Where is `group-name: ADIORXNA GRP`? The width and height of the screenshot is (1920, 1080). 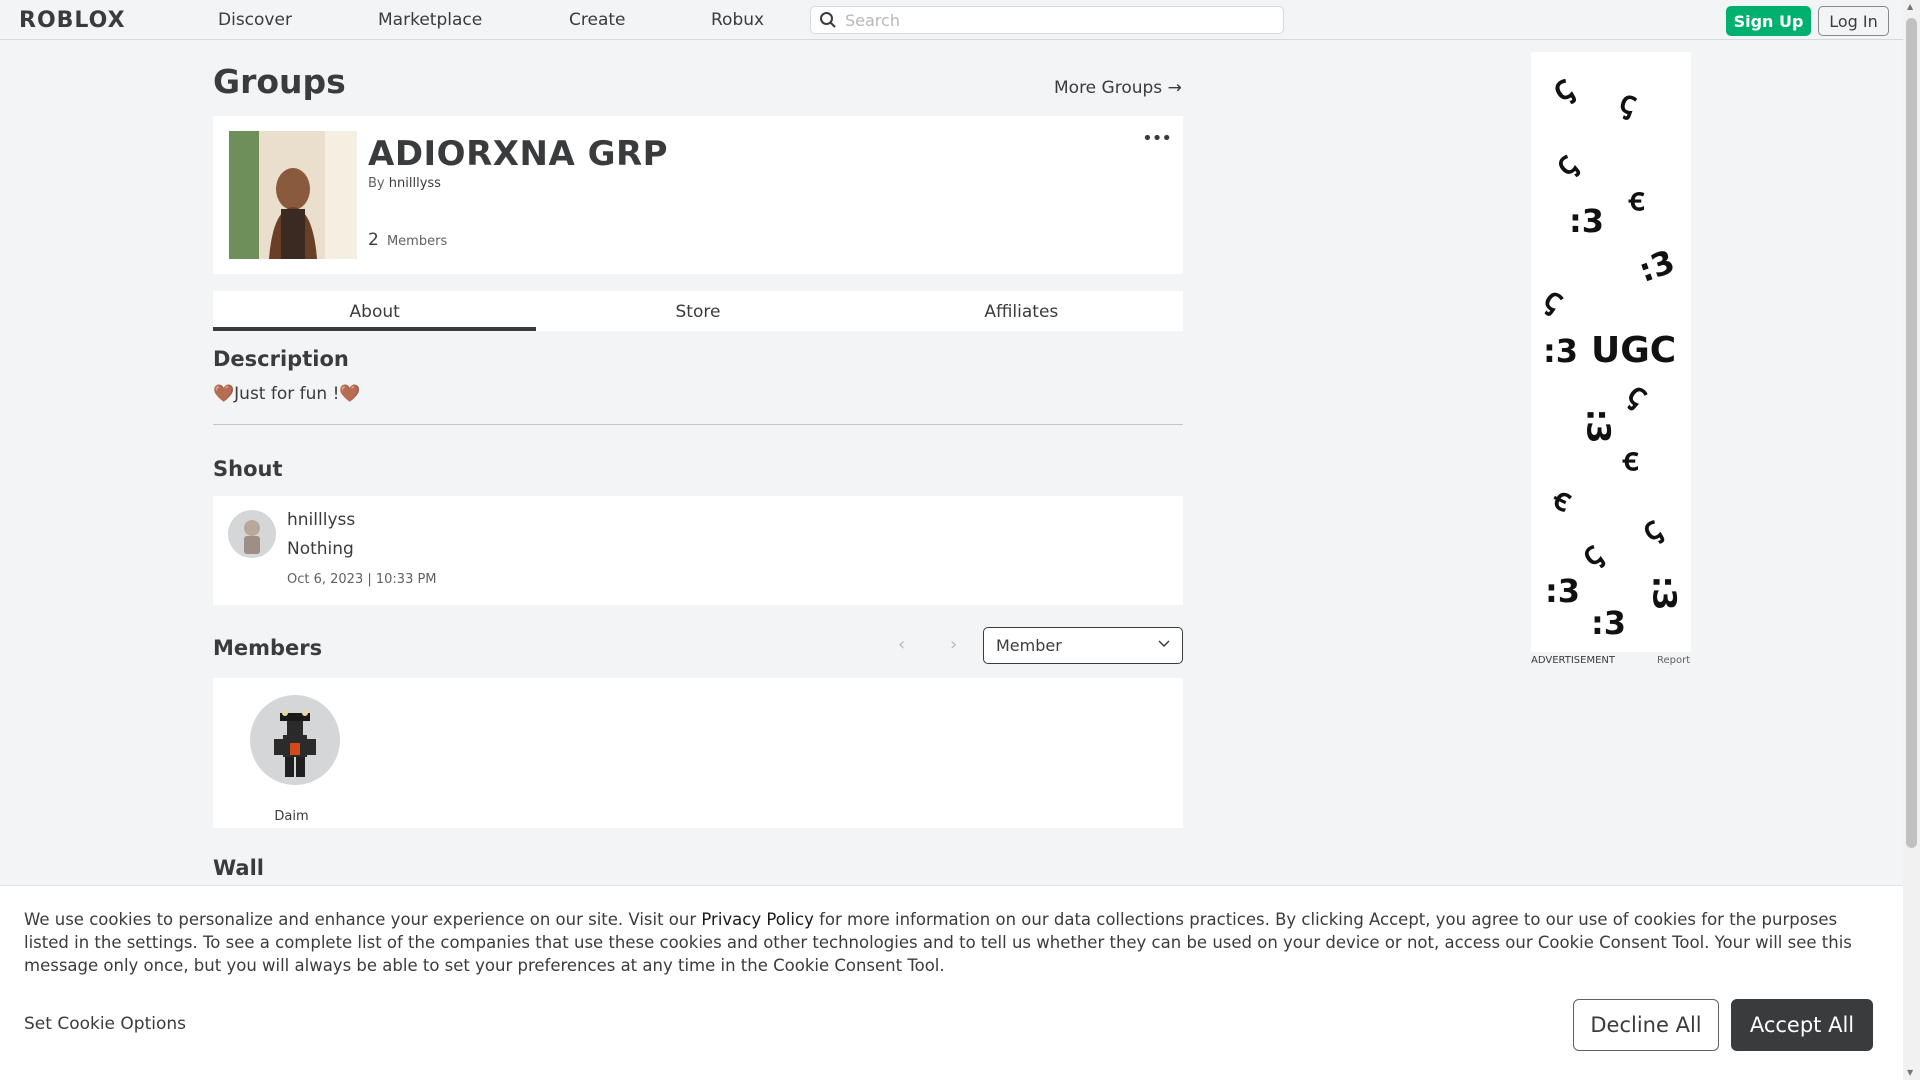
group-name: ADIORXNA GRP is located at coordinates (518, 154).